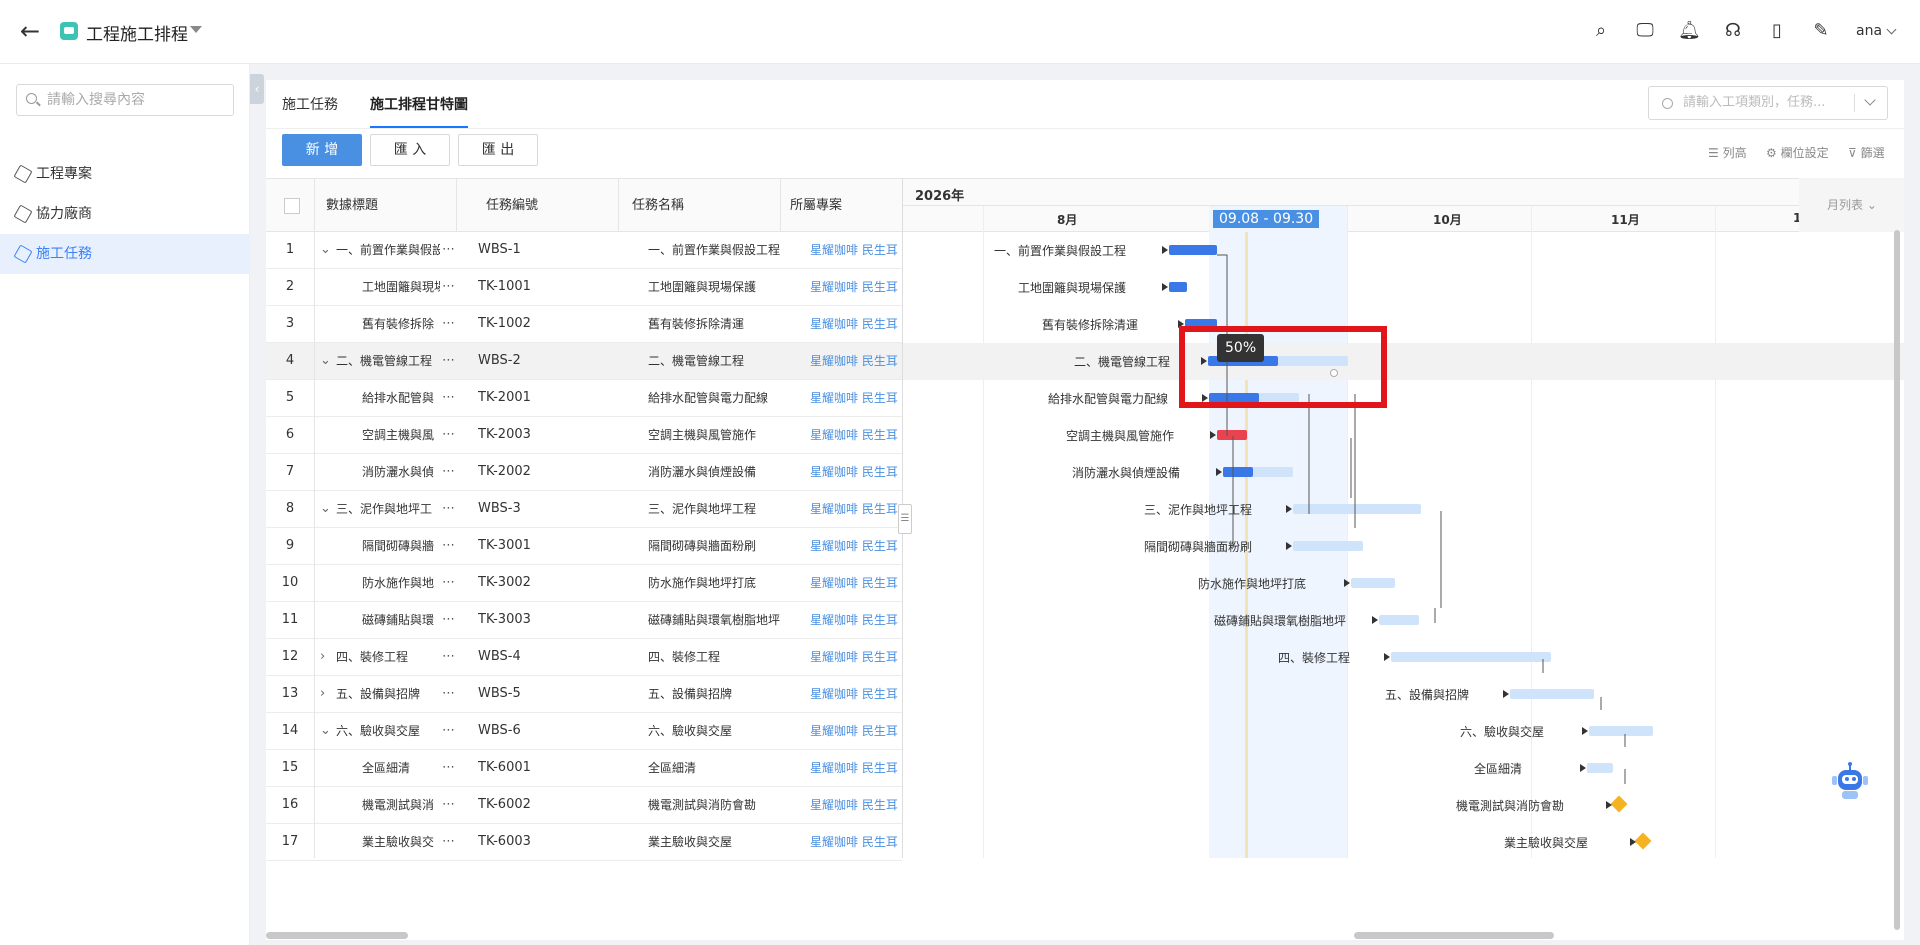  I want to click on user-menu-caret-icon, so click(1891, 29).